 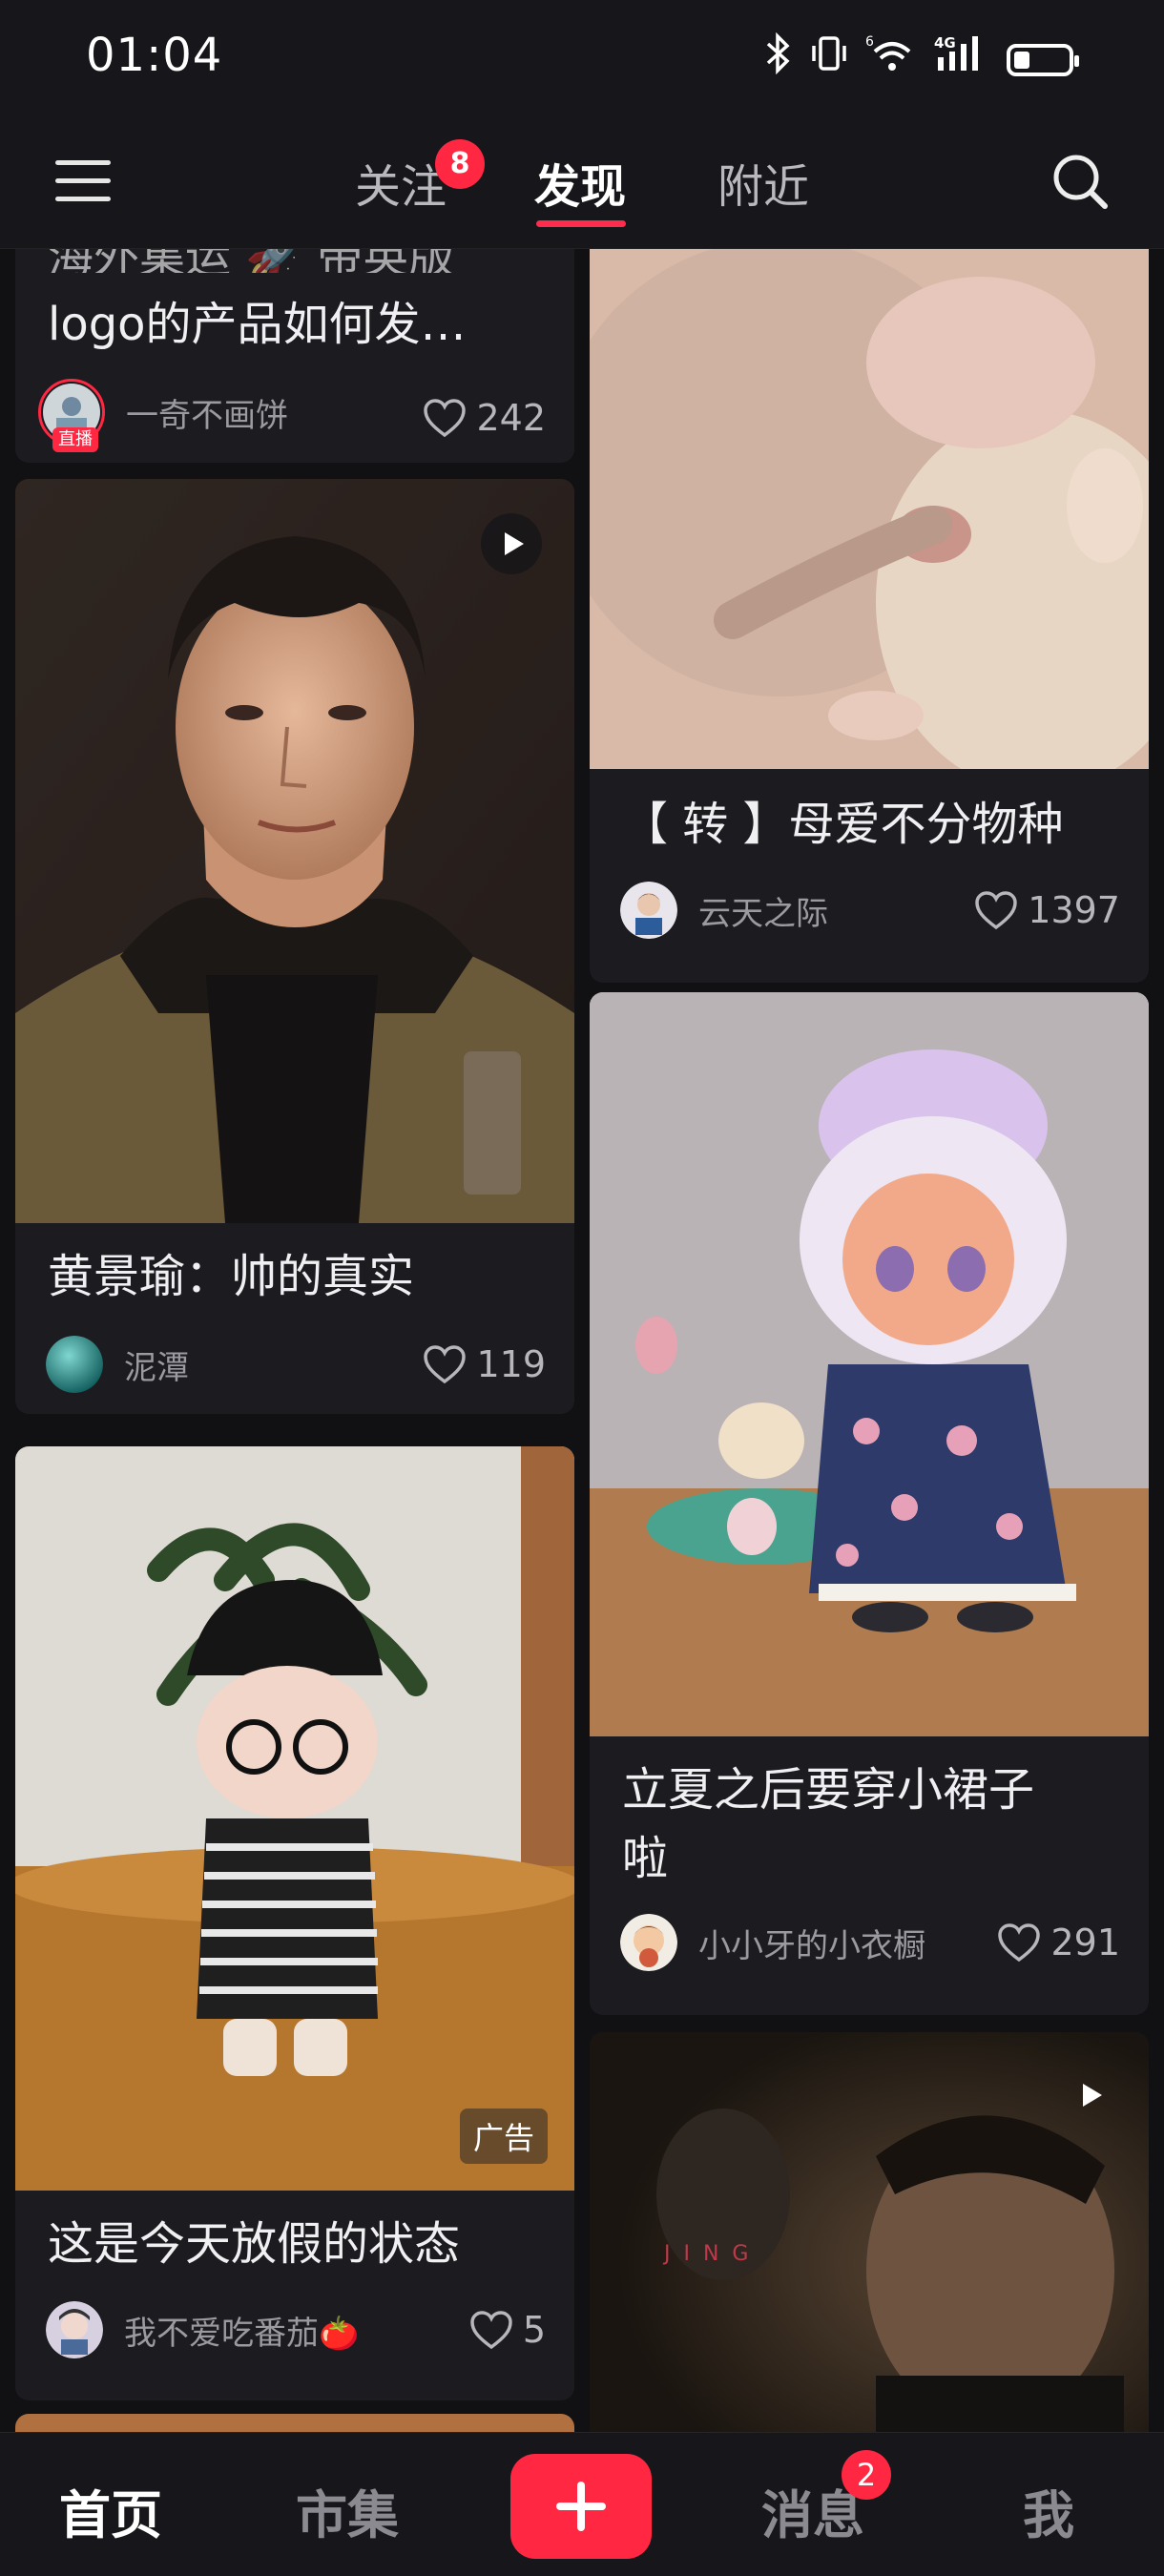 What do you see at coordinates (713, 2254) in the screenshot?
I see `video-overlay-text: JING` at bounding box center [713, 2254].